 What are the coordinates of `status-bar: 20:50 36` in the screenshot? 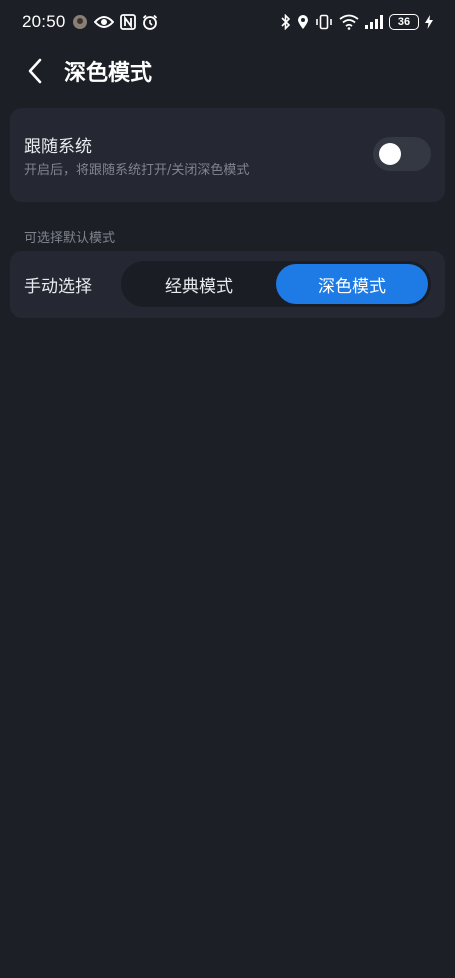 It's located at (227, 22).